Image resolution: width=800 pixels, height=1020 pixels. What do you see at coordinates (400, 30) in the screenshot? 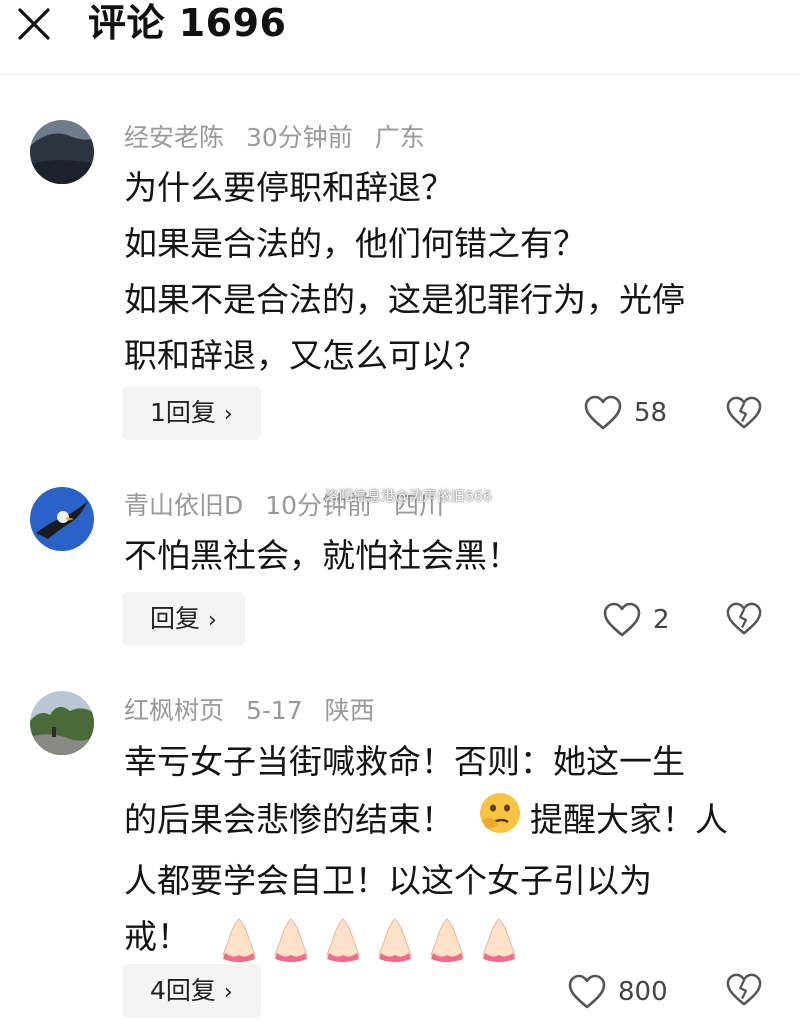
I see `comments-header: 评论 1696` at bounding box center [400, 30].